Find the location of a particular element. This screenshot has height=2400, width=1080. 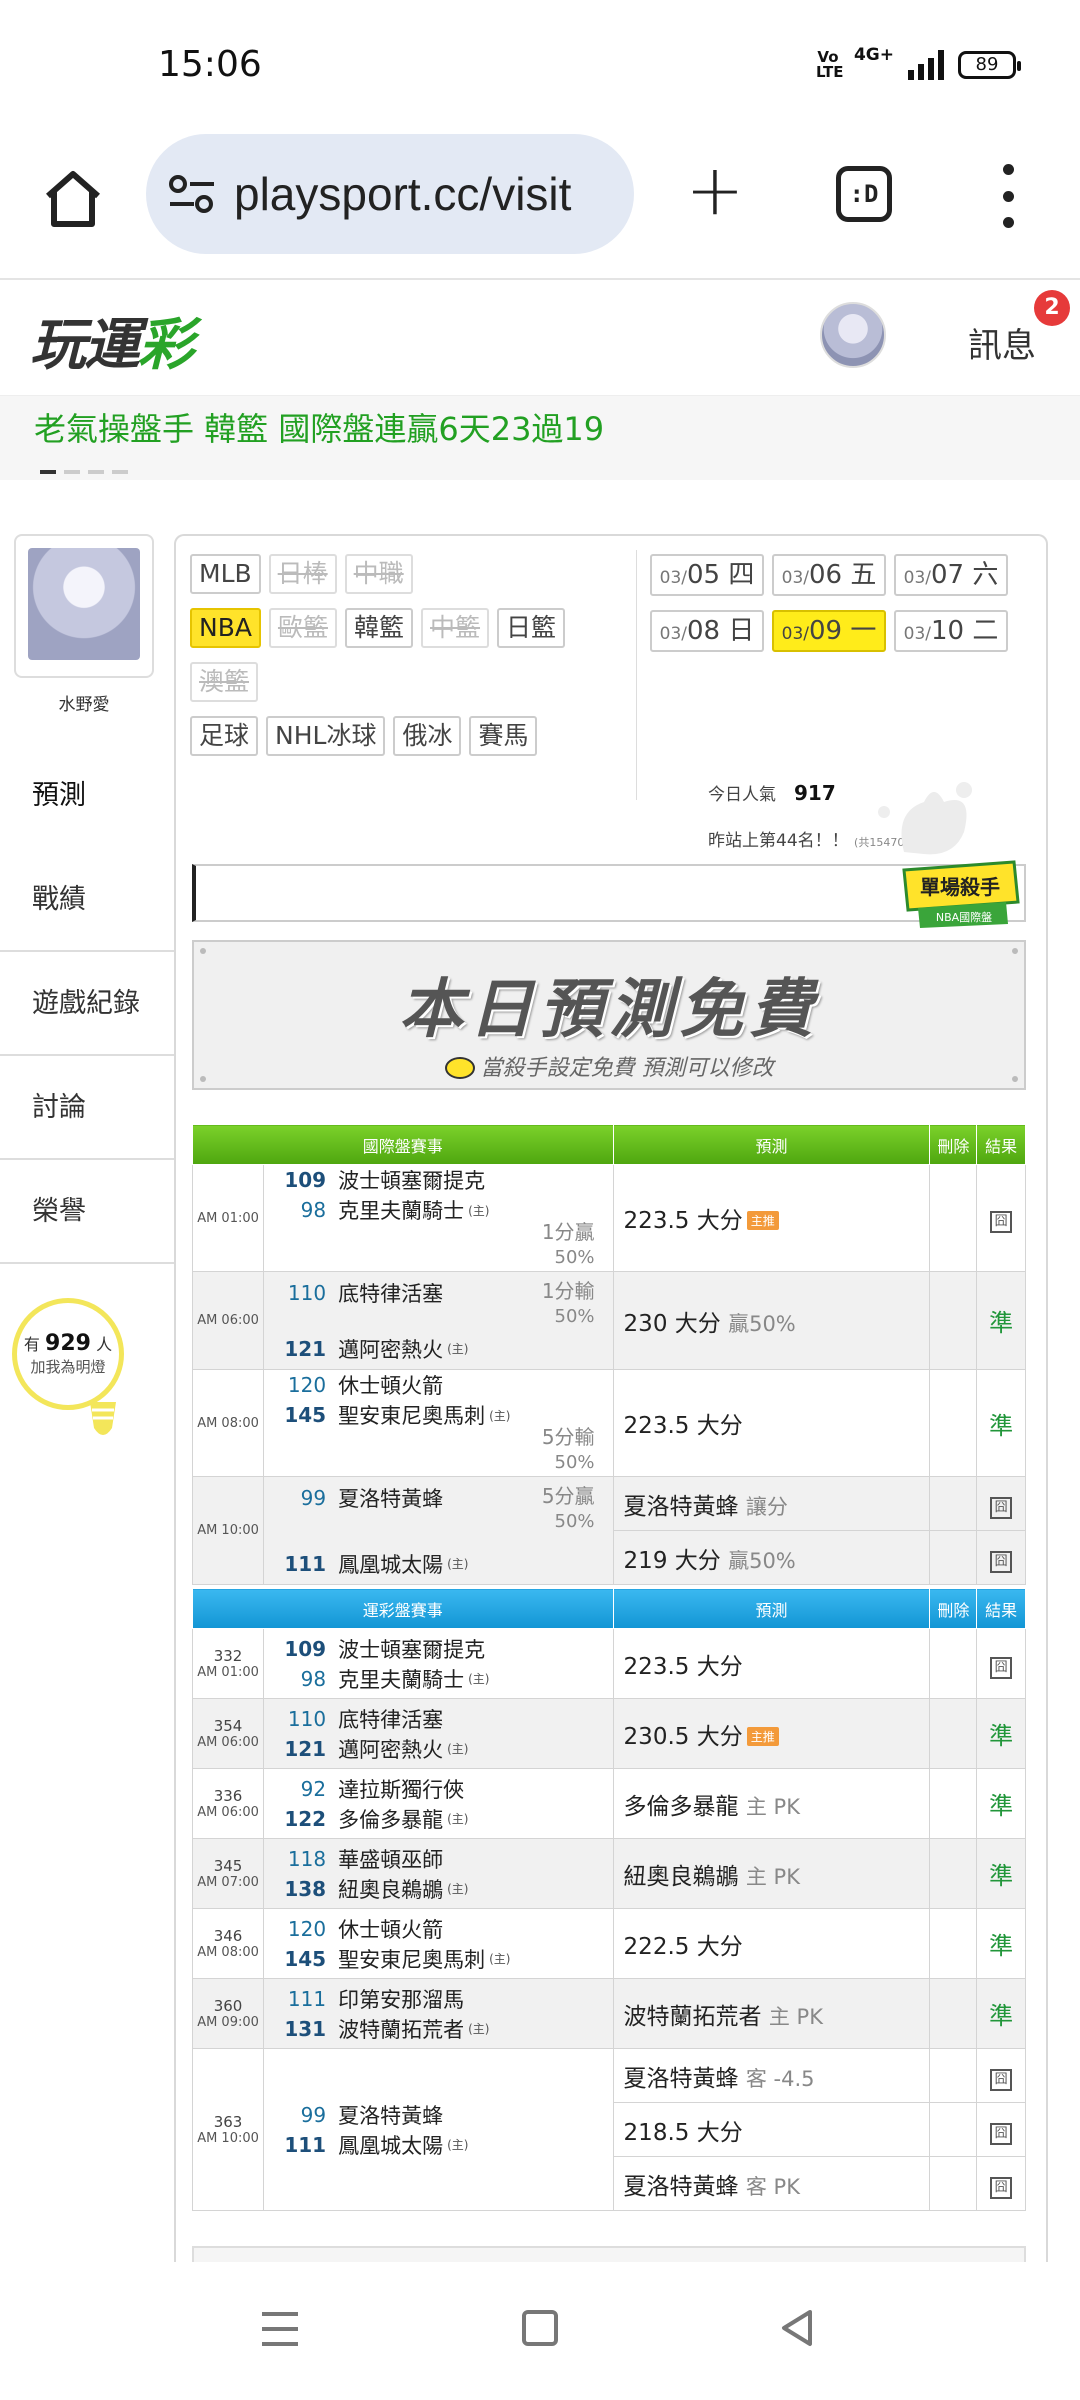

league-chip: 歐籃 is located at coordinates (302, 628).